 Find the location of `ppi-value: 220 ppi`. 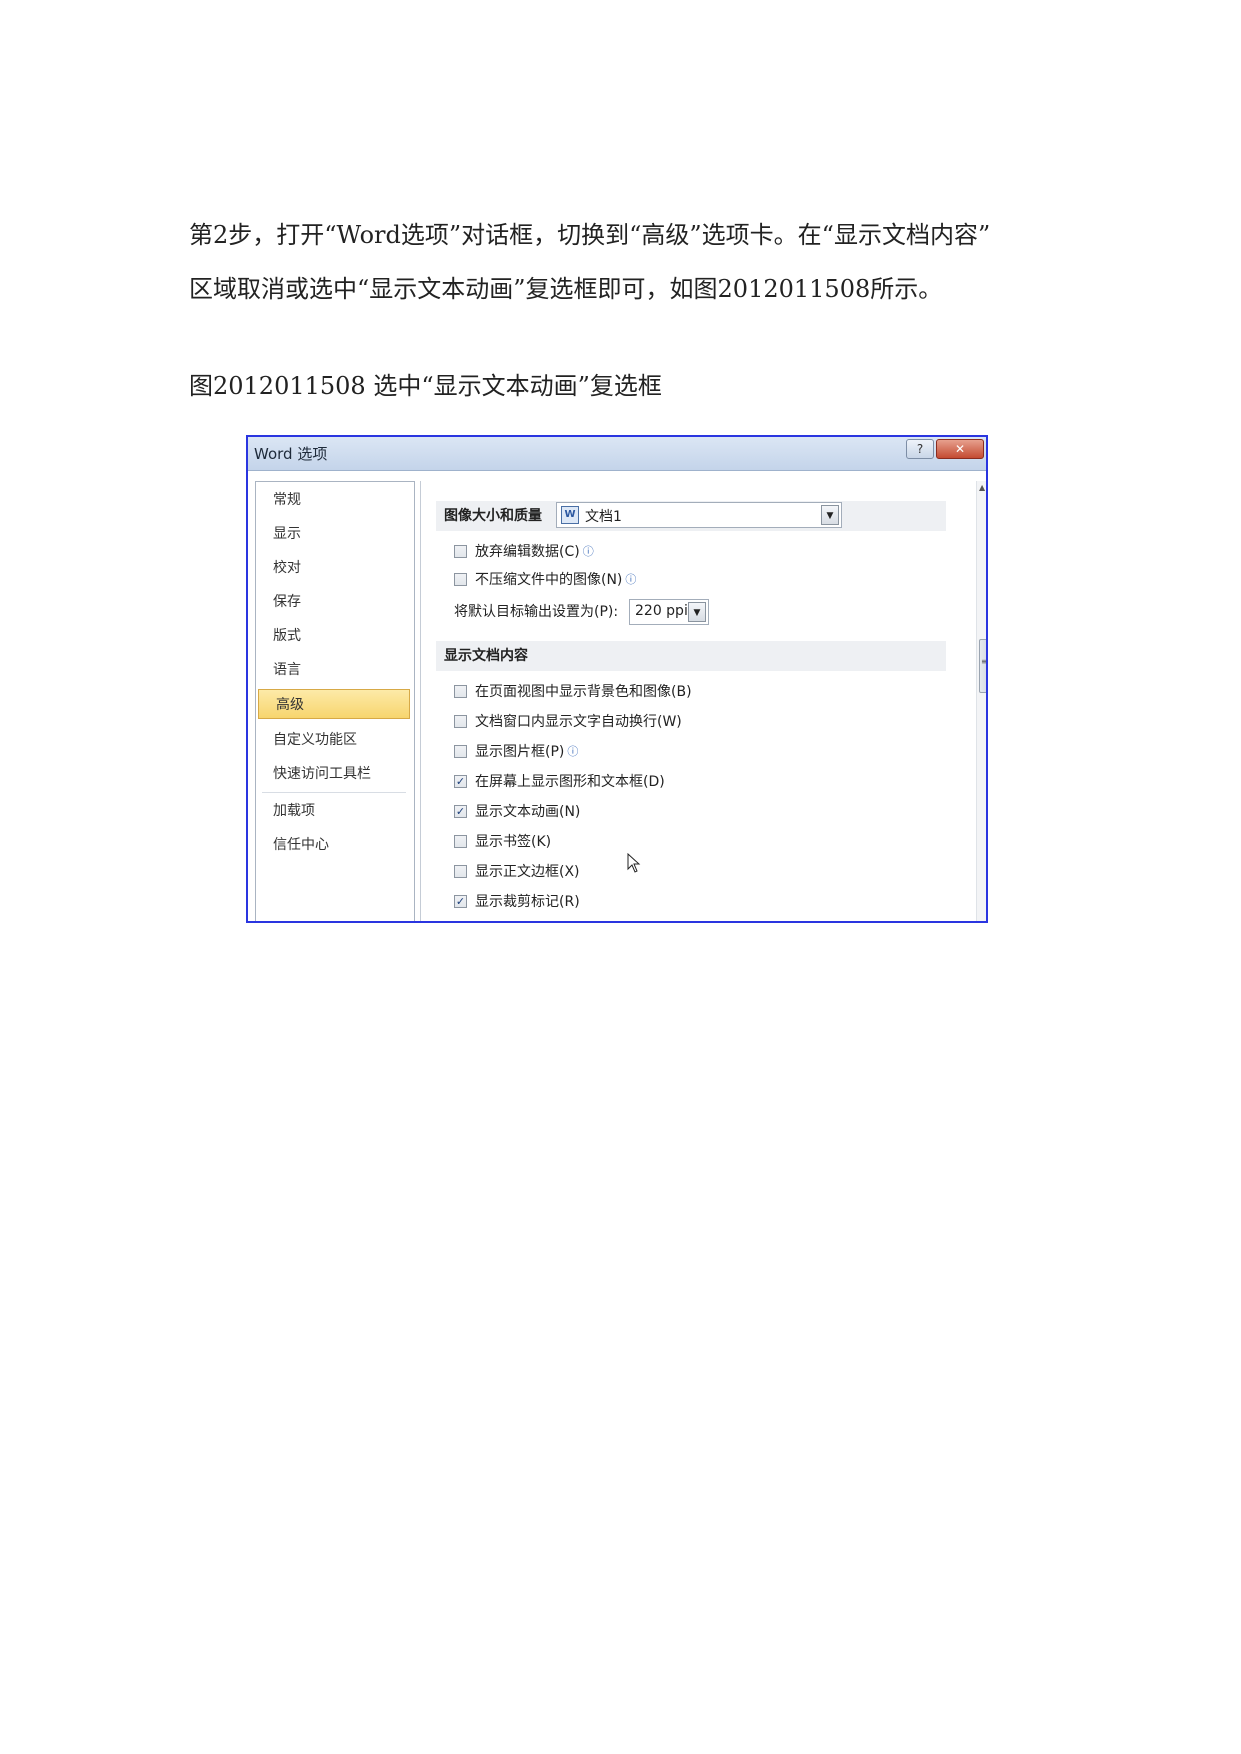

ppi-value: 220 ppi is located at coordinates (661, 611).